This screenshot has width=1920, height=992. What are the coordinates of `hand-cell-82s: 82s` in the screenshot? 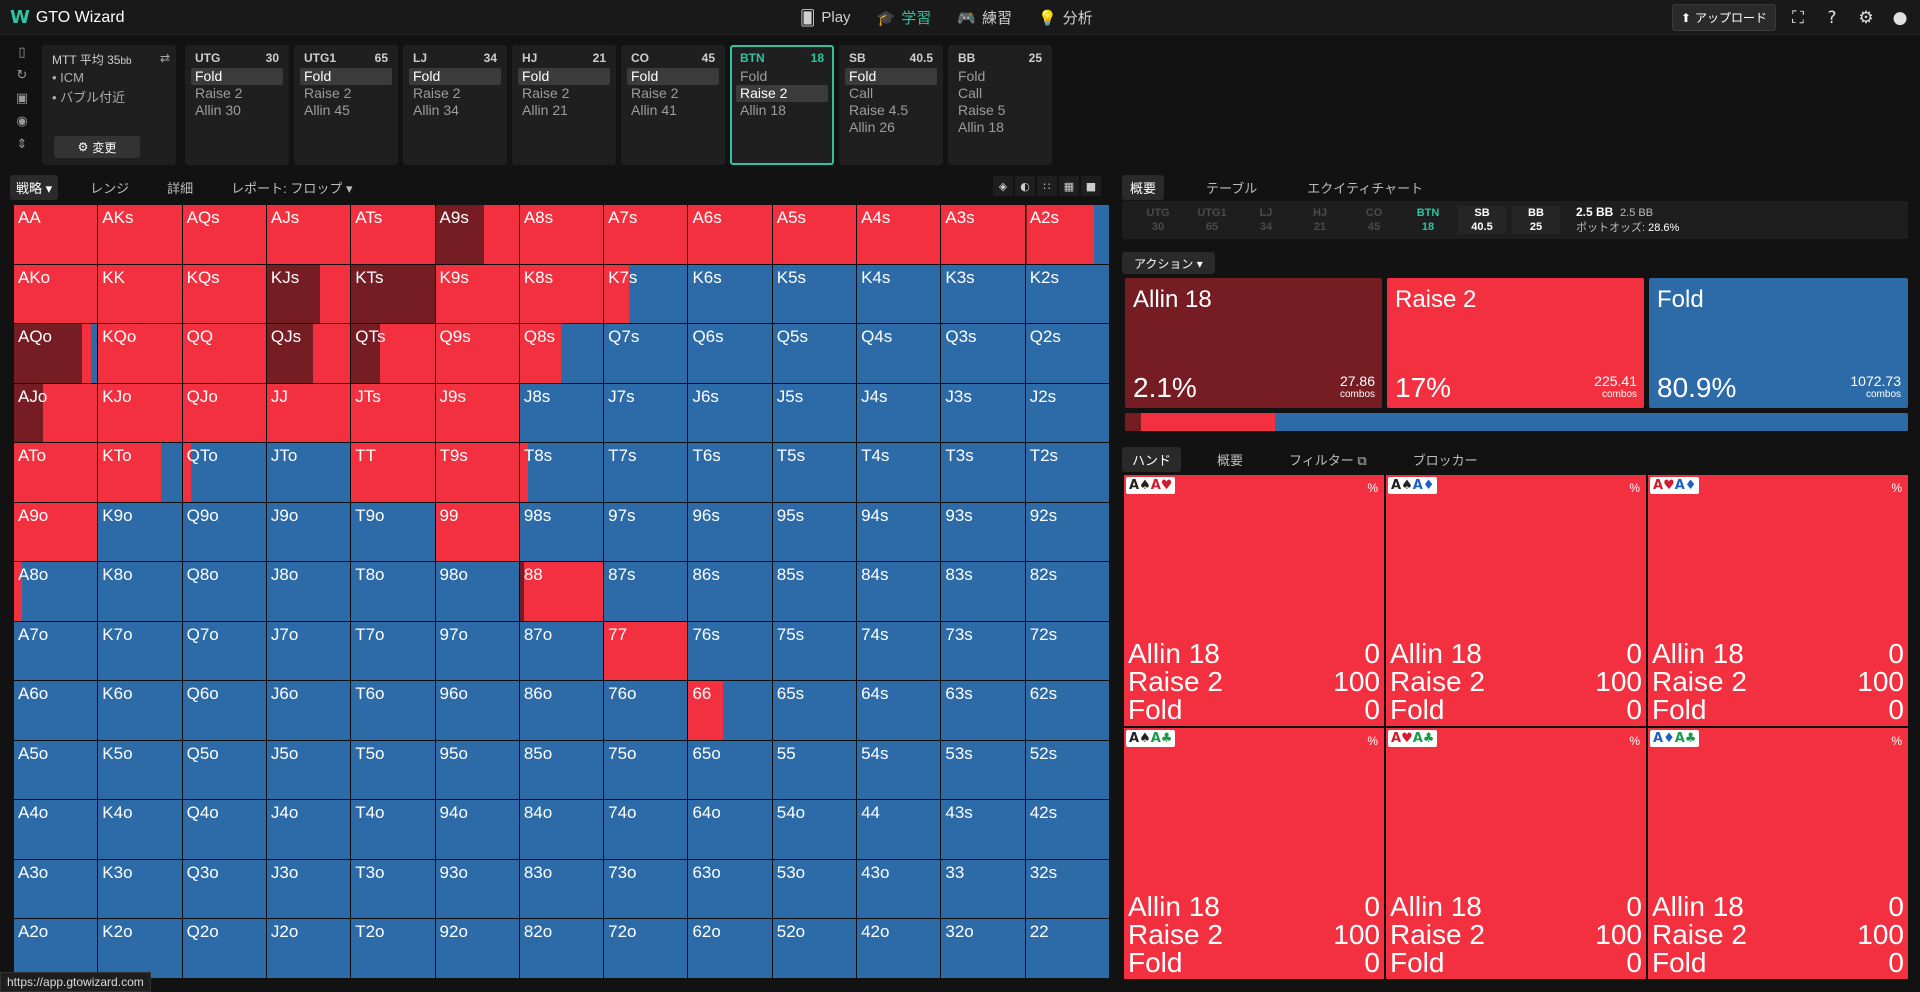 It's located at (1067, 591).